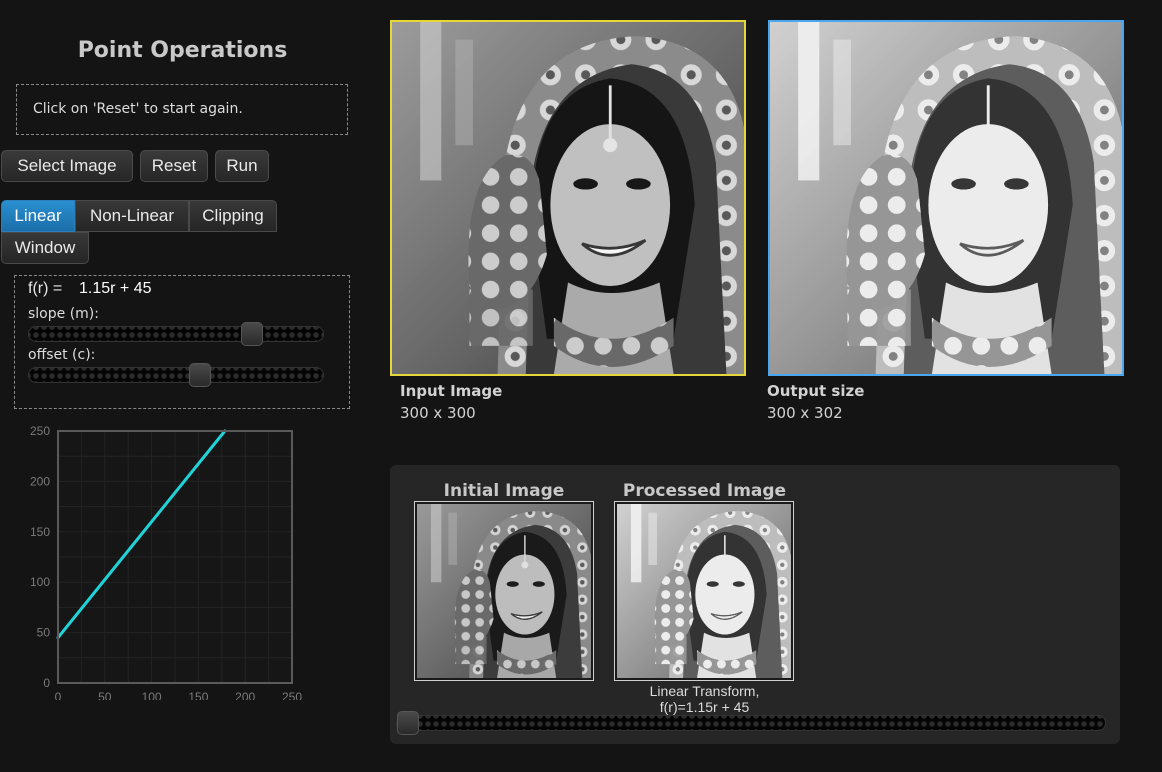 This screenshot has width=1162, height=772. Describe the element at coordinates (504, 491) in the screenshot. I see `initial-image-title: Initial Image` at that location.